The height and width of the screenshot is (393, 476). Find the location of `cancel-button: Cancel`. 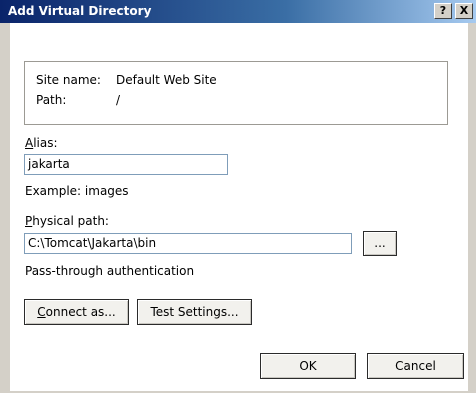

cancel-button: Cancel is located at coordinates (415, 366).